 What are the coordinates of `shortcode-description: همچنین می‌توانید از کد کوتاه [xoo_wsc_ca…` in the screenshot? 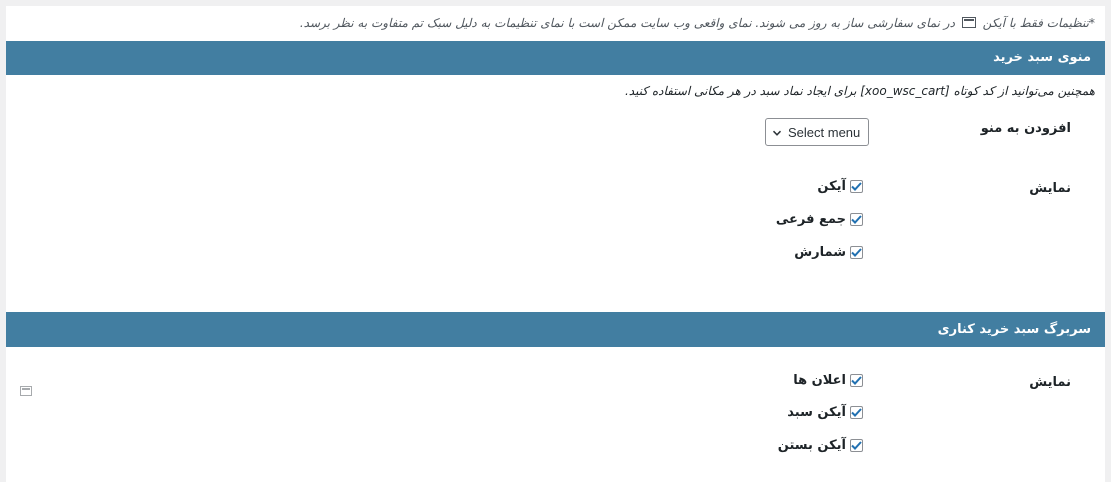 It's located at (859, 91).